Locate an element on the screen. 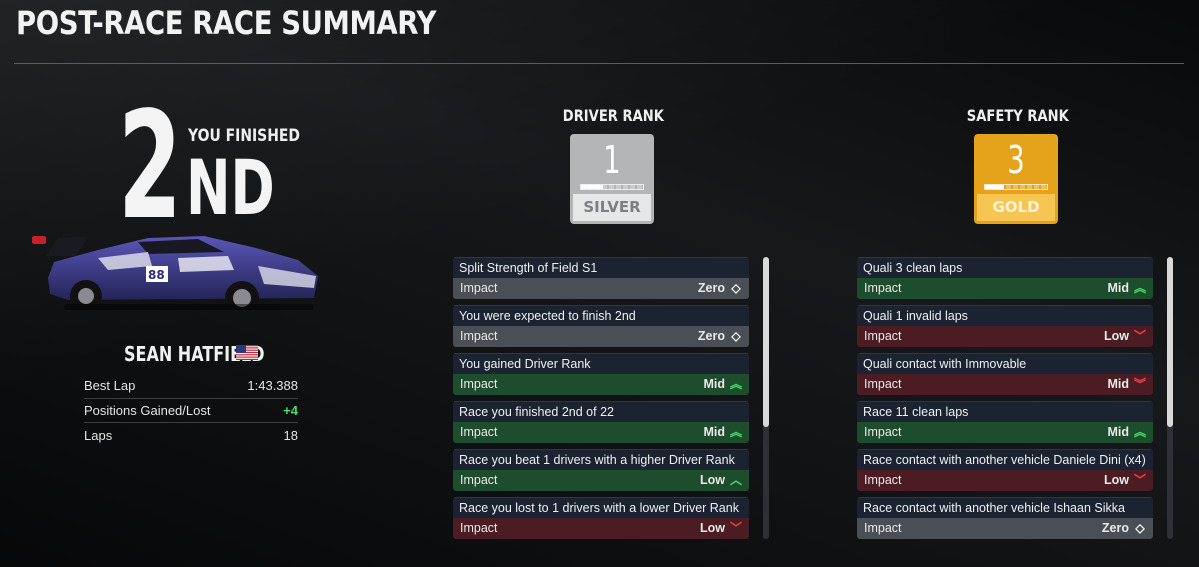  stat-label: Positions Gained/Lost is located at coordinates (147, 410).